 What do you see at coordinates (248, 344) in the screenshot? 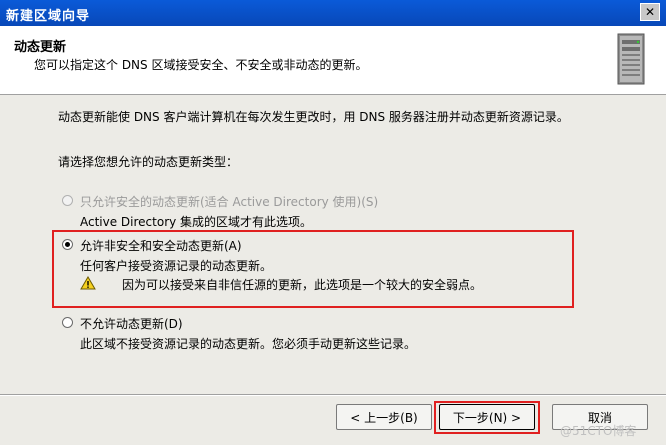
I see `option-no-dynamic-desc: 此区域不接受资源记录的动态更新。您必须手动更新这些记录。` at bounding box center [248, 344].